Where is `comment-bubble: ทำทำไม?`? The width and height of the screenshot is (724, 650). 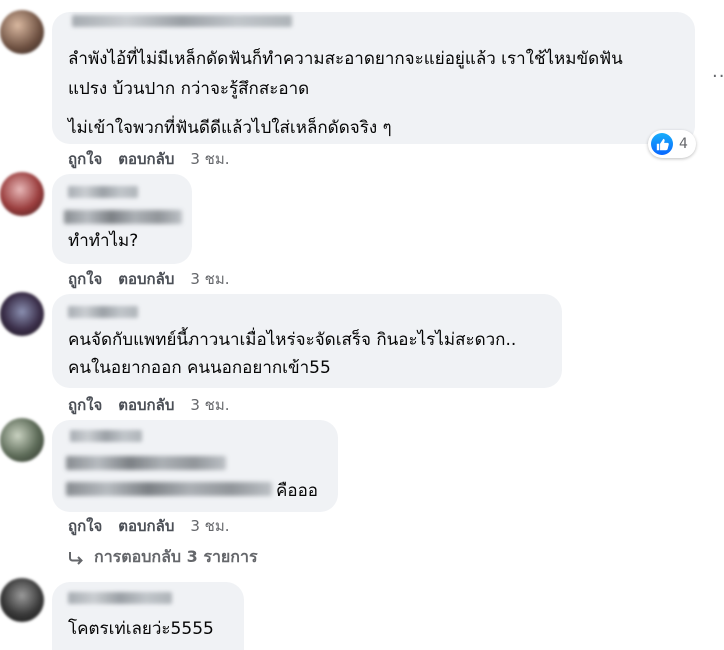 comment-bubble: ทำทำไม? is located at coordinates (122, 219).